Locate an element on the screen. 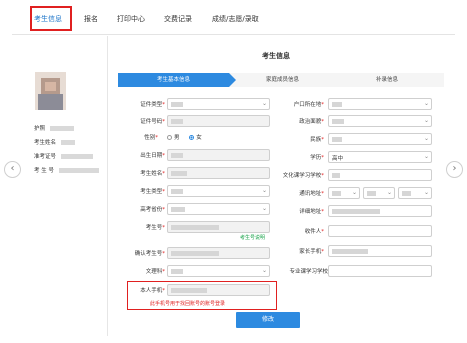 The width and height of the screenshot is (467, 343). nav-item-results: 成绩/志愿/录取 is located at coordinates (235, 19).